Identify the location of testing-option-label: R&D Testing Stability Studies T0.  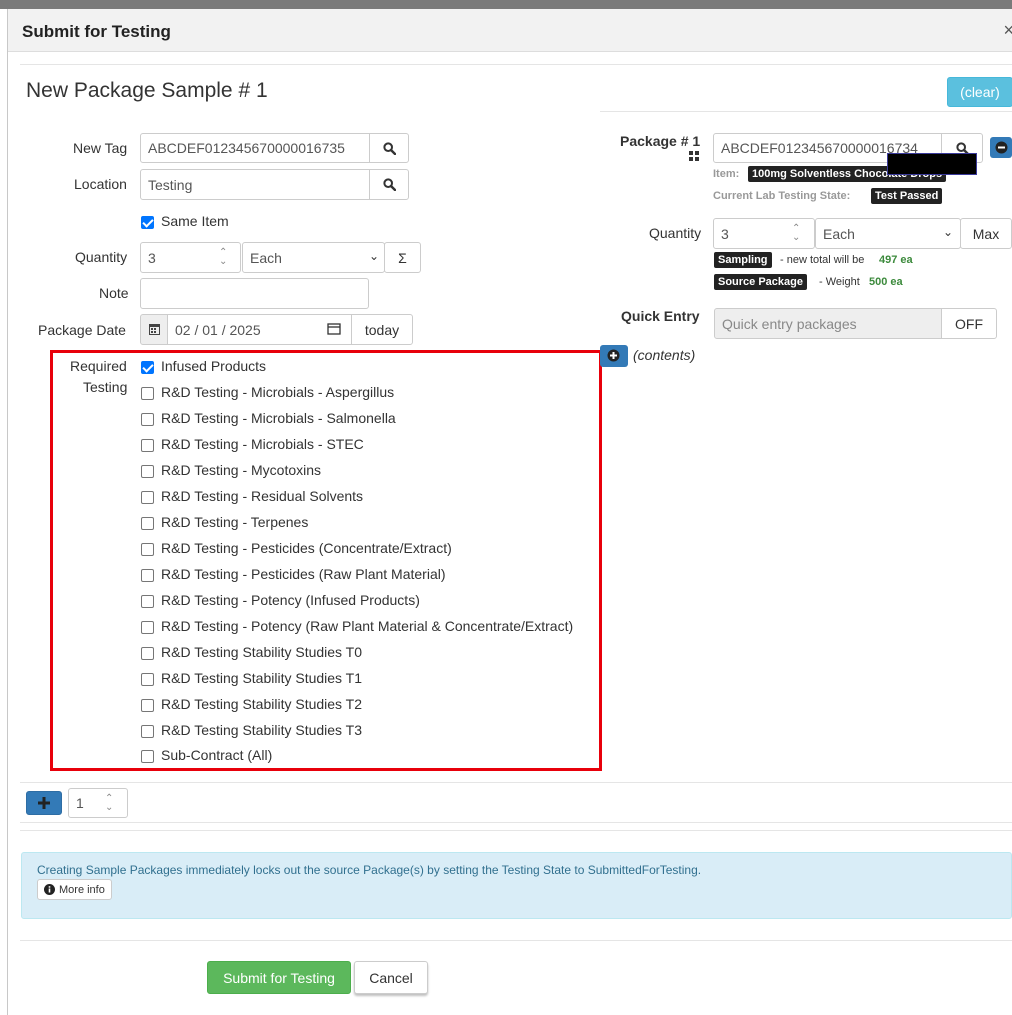
(262, 652).